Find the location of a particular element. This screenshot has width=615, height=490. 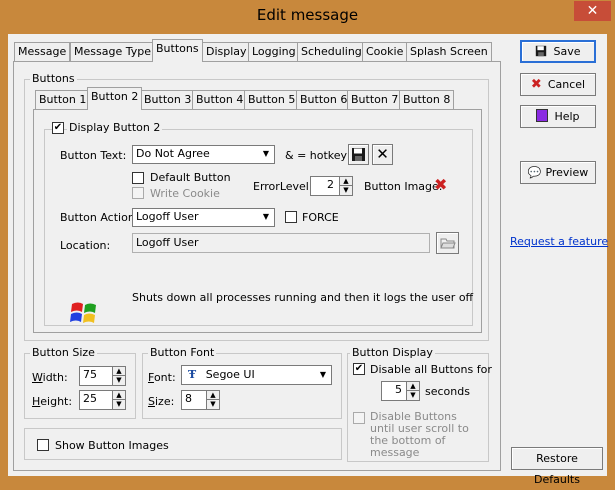

cancel-button: ✖ Cancel is located at coordinates (558, 84).